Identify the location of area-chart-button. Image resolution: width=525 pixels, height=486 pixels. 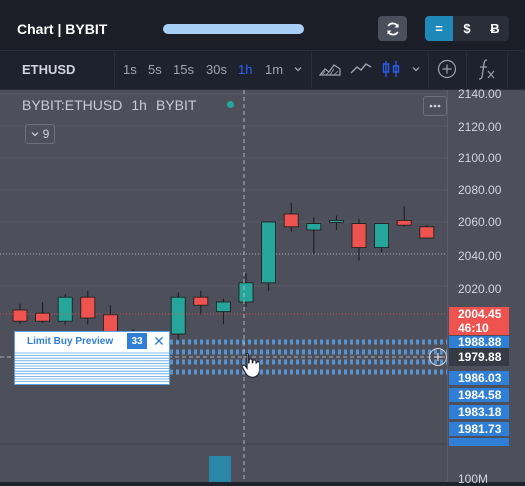
(330, 69).